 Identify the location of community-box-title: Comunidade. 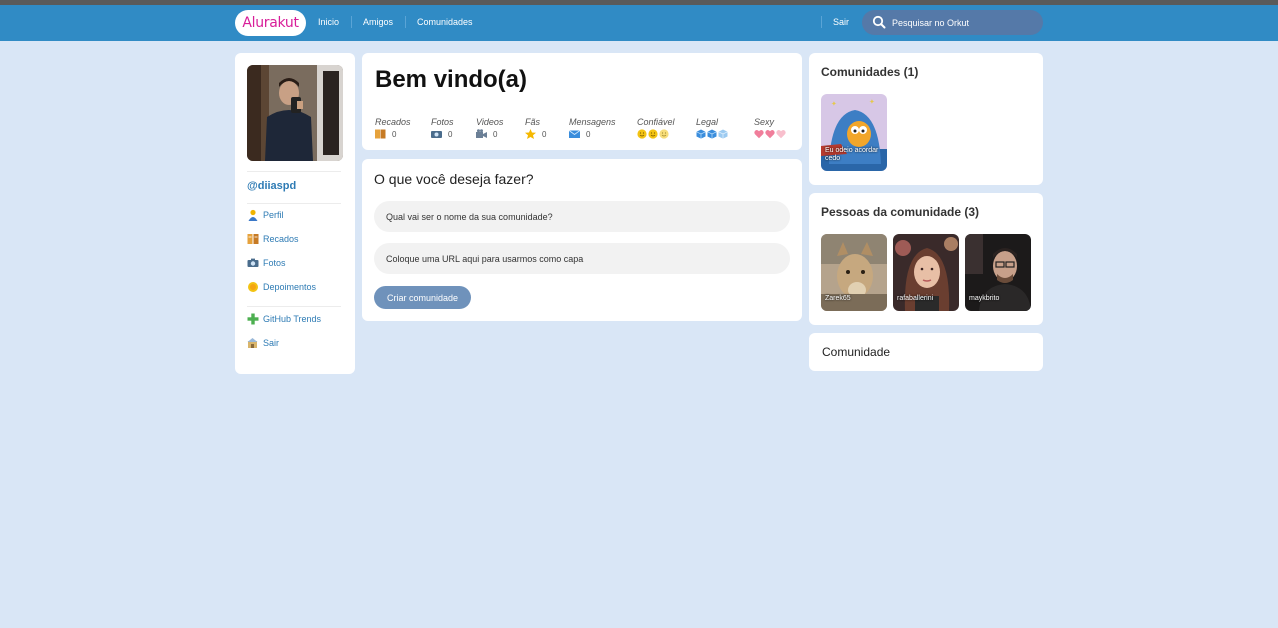
(856, 352).